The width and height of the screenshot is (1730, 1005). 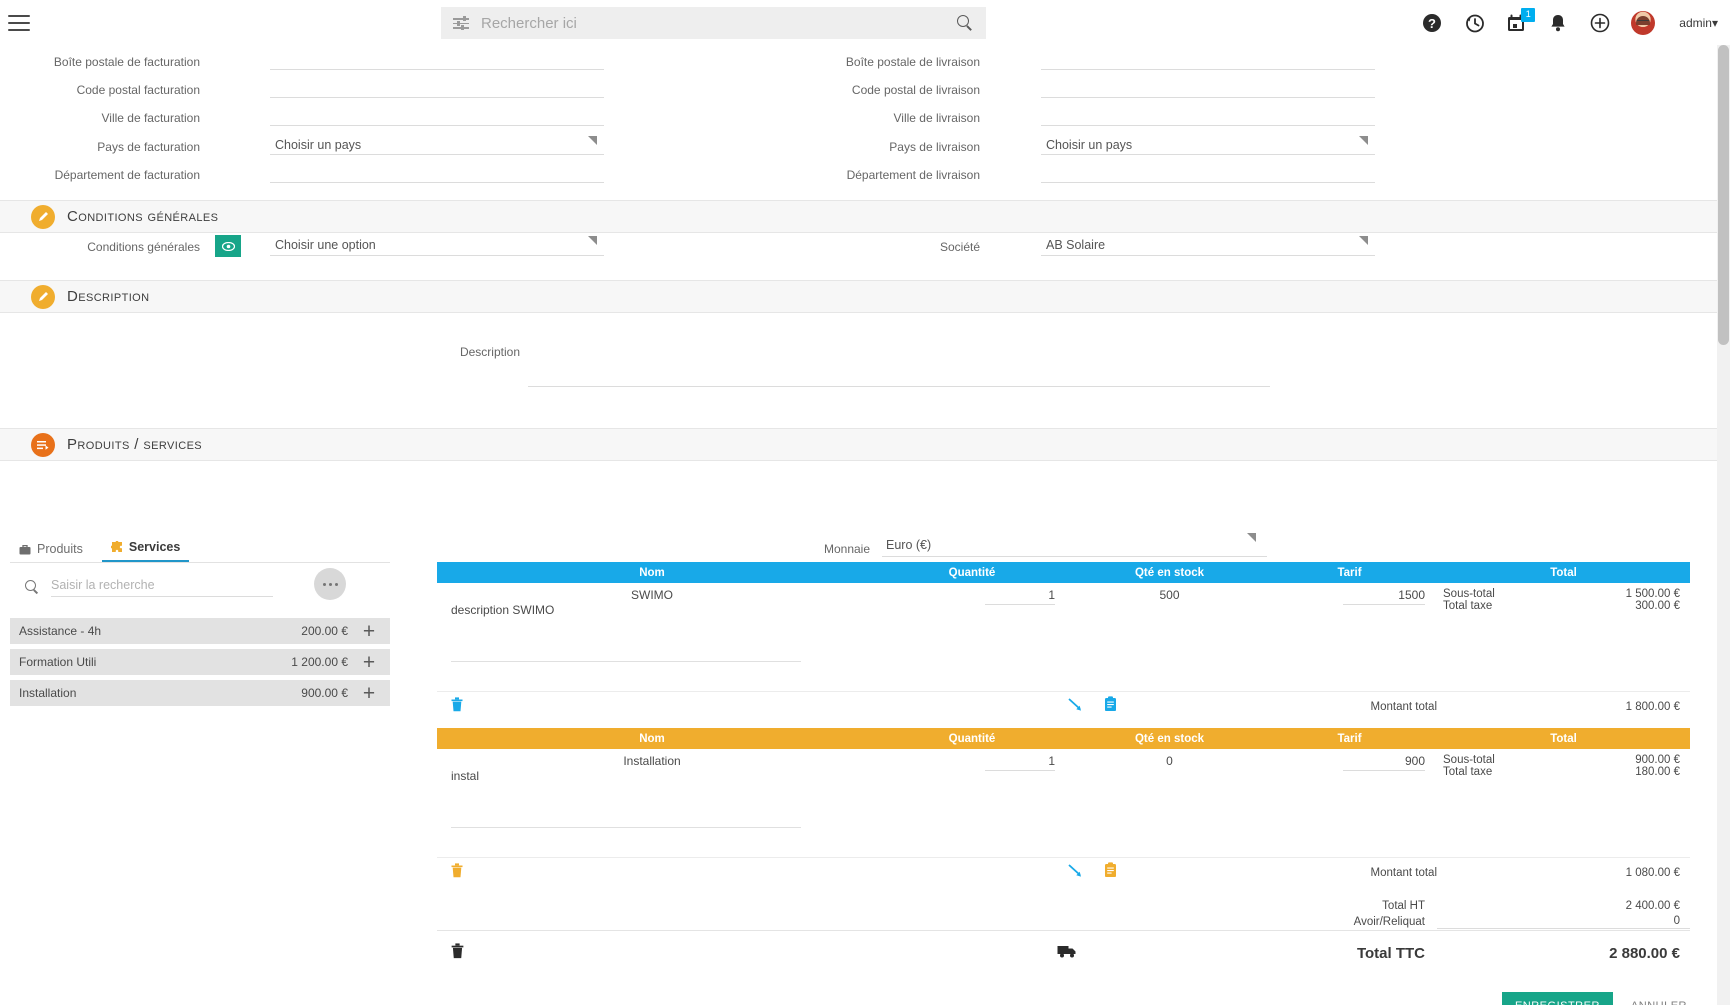 What do you see at coordinates (330, 584) in the screenshot?
I see `catalog-more-button` at bounding box center [330, 584].